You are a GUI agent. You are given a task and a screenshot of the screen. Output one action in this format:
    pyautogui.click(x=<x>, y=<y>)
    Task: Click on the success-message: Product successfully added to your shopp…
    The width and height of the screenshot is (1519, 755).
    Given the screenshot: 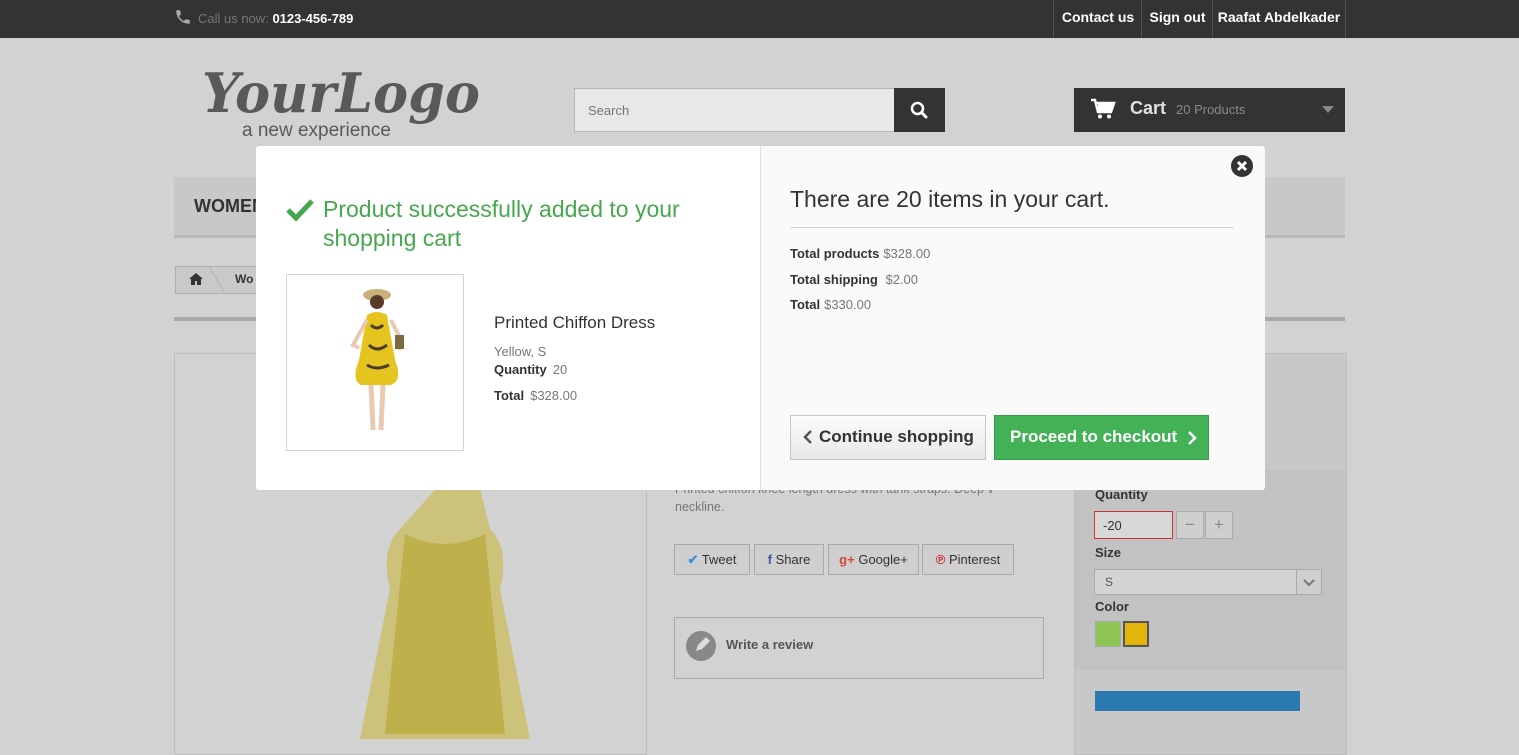 What is the action you would take?
    pyautogui.click(x=501, y=223)
    